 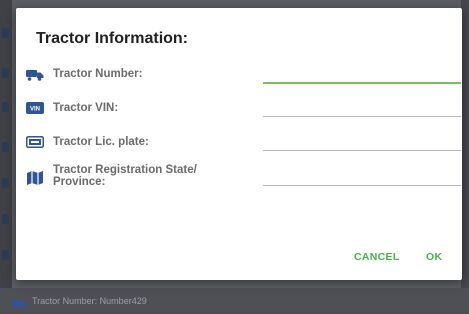 I want to click on license-plate-icon, so click(x=35, y=142).